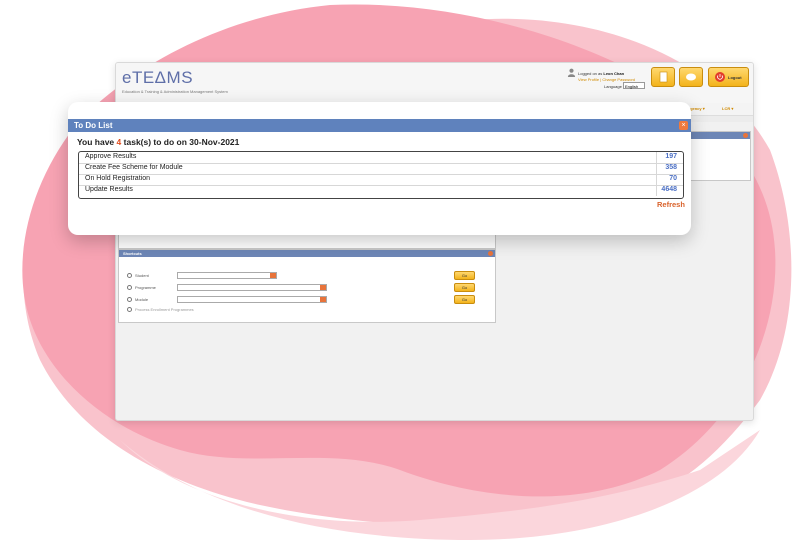  Describe the element at coordinates (134, 167) in the screenshot. I see `task-name: Create Fee Scheme for Module` at that location.